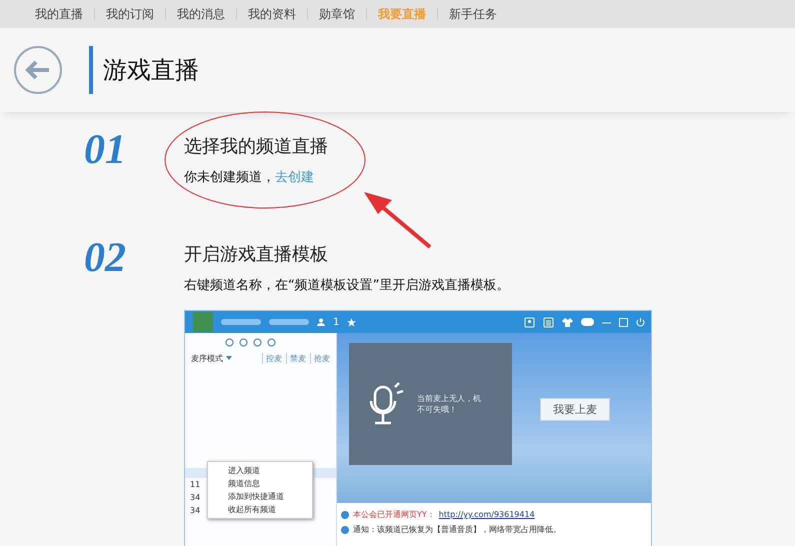  I want to click on step-title: 选择我的频道直播, so click(256, 146).